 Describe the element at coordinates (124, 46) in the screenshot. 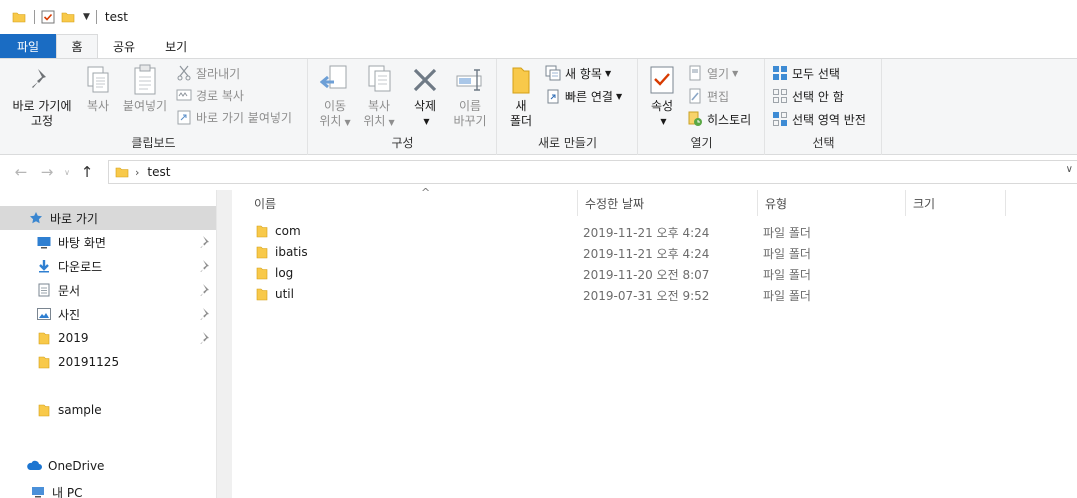

I see `tab-share: 공유` at that location.